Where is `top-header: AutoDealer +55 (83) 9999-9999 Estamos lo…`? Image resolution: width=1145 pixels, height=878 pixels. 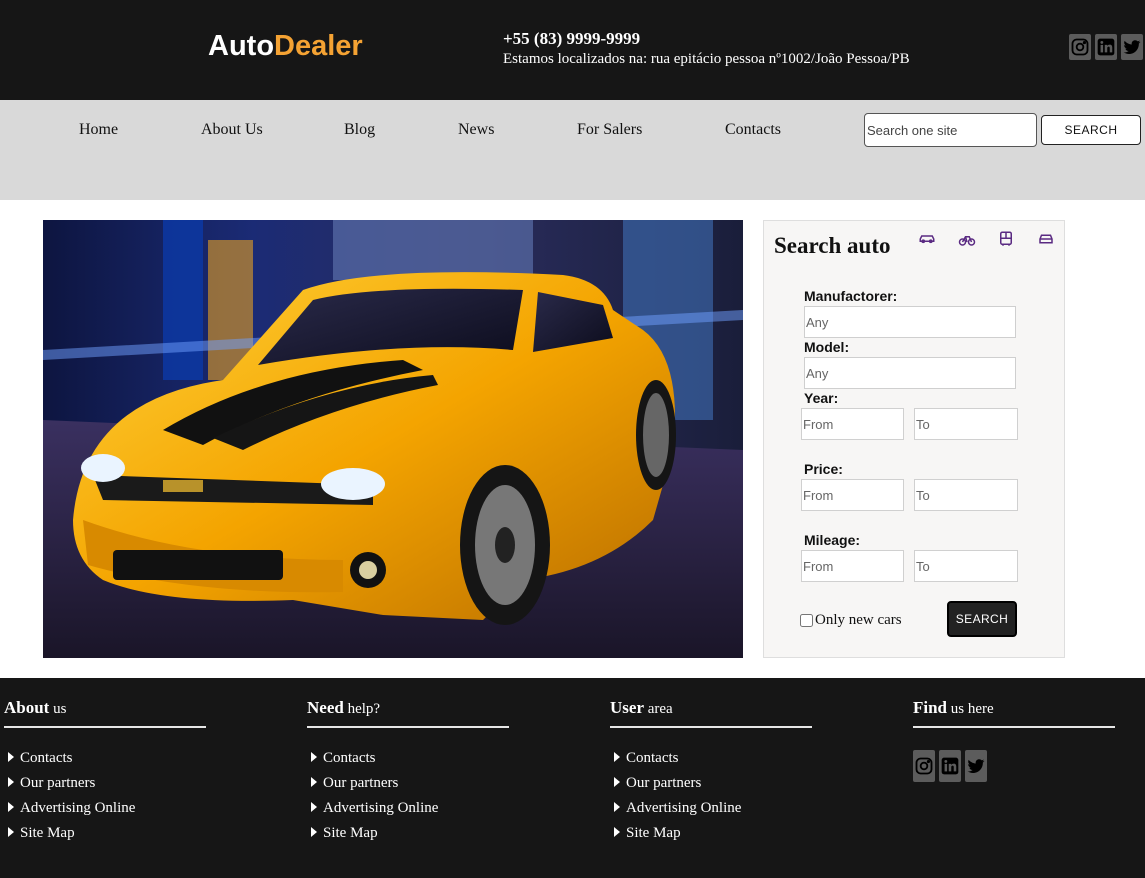 top-header: AutoDealer +55 (83) 9999-9999 Estamos lo… is located at coordinates (572, 50).